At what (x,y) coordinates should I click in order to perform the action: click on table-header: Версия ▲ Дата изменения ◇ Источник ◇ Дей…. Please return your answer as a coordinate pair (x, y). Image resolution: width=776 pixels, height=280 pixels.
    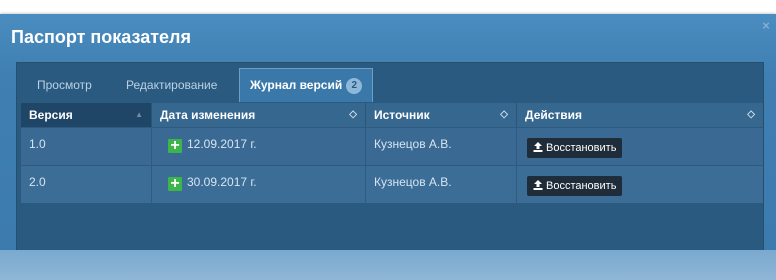
    Looking at the image, I should click on (392, 115).